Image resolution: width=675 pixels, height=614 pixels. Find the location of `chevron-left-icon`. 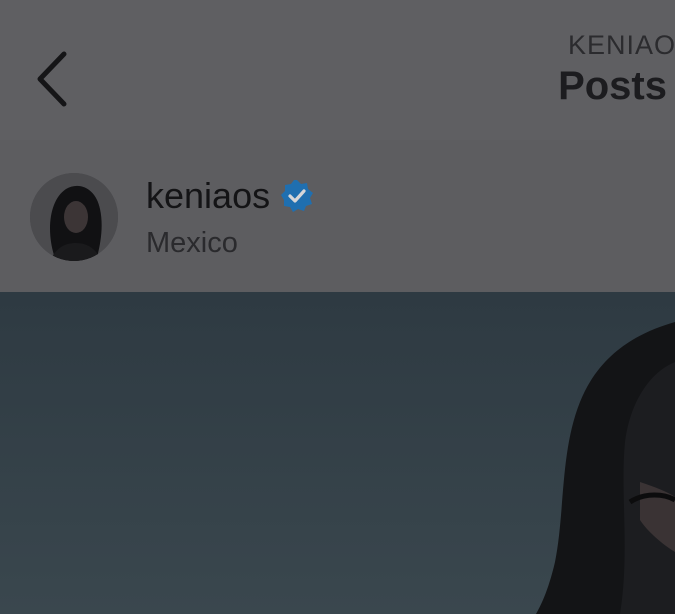

chevron-left-icon is located at coordinates (52, 79).